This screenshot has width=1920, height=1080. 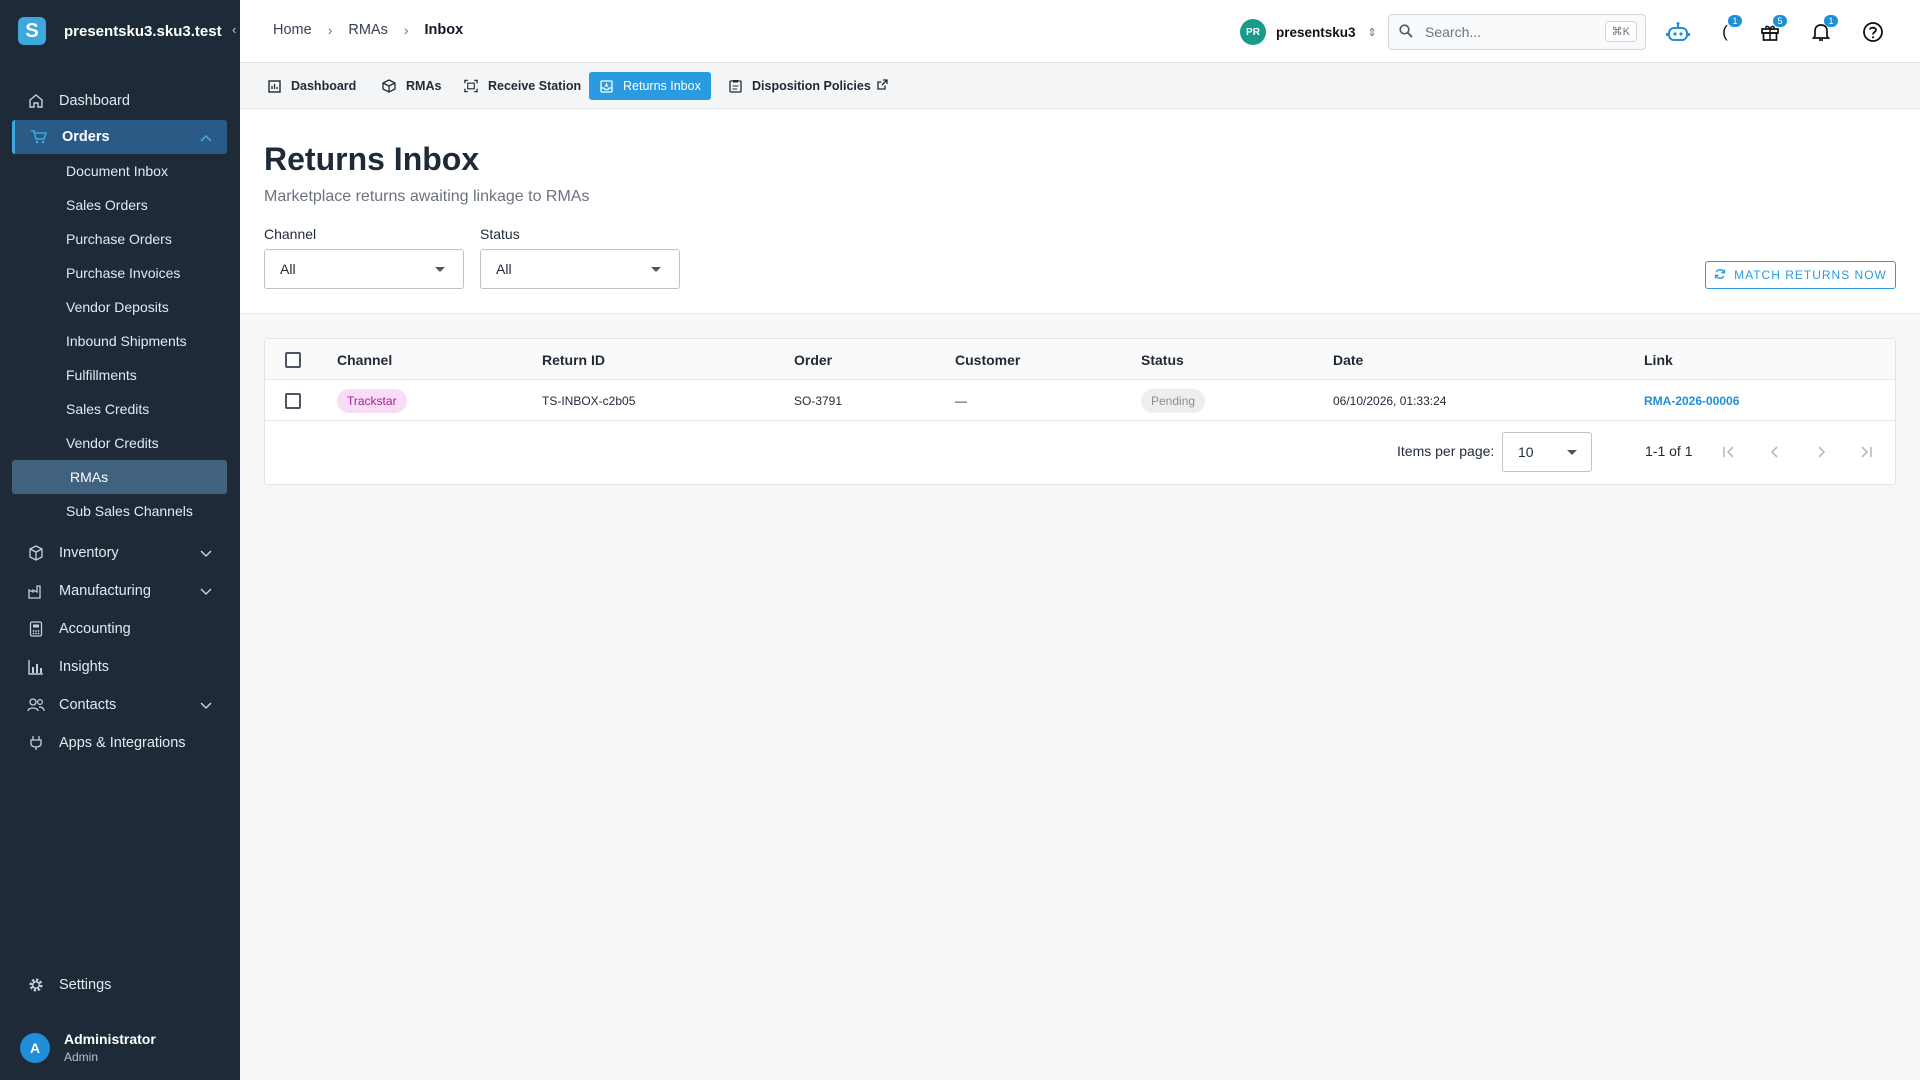 What do you see at coordinates (1526, 452) in the screenshot?
I see `items-per-page-value: 10` at bounding box center [1526, 452].